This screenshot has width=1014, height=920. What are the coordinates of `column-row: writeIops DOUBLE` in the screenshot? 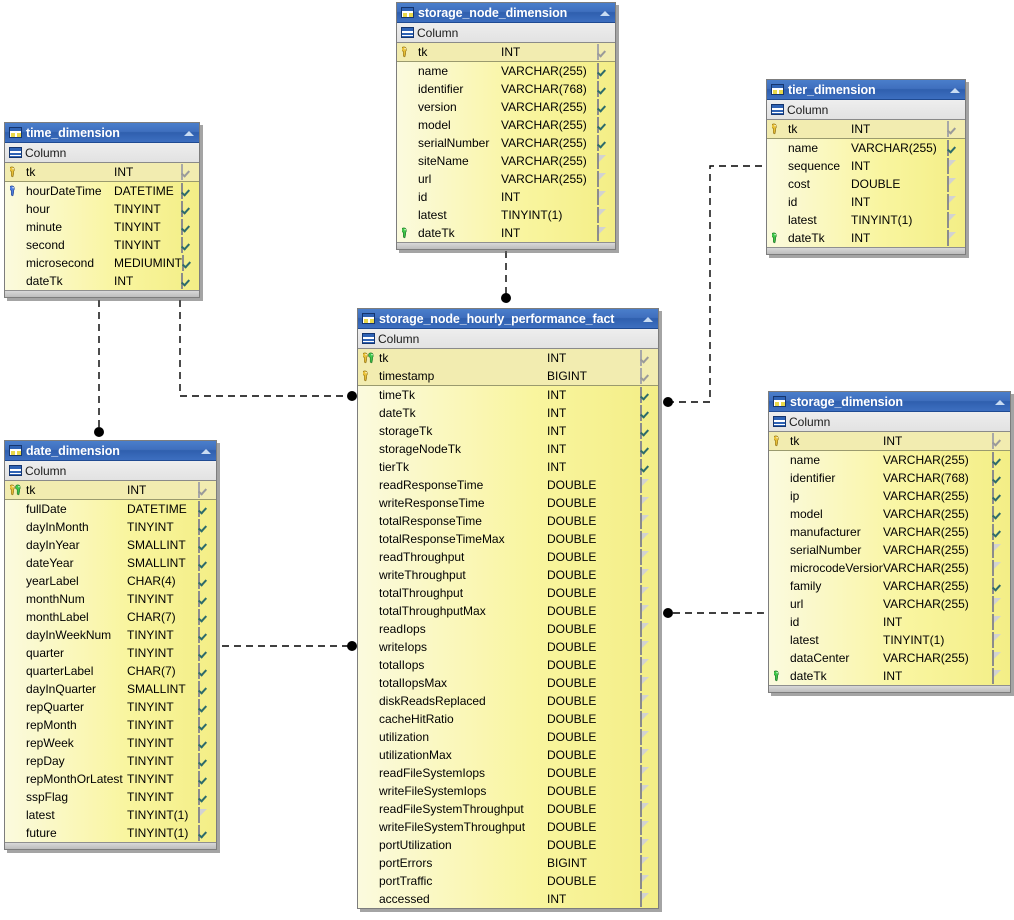 It's located at (508, 647).